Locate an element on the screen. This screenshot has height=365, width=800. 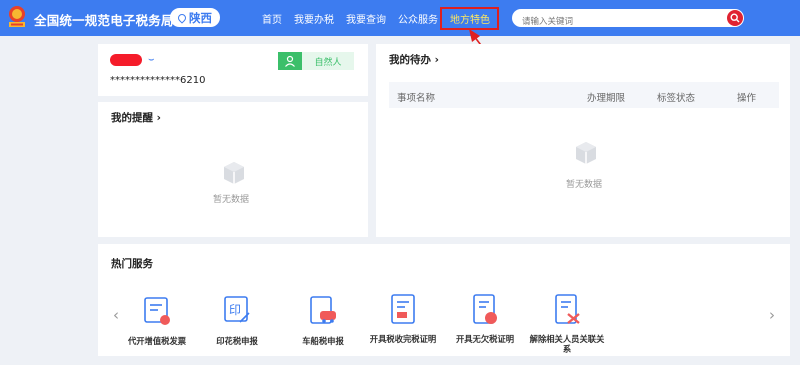
nav-home: 首页 is located at coordinates (272, 18).